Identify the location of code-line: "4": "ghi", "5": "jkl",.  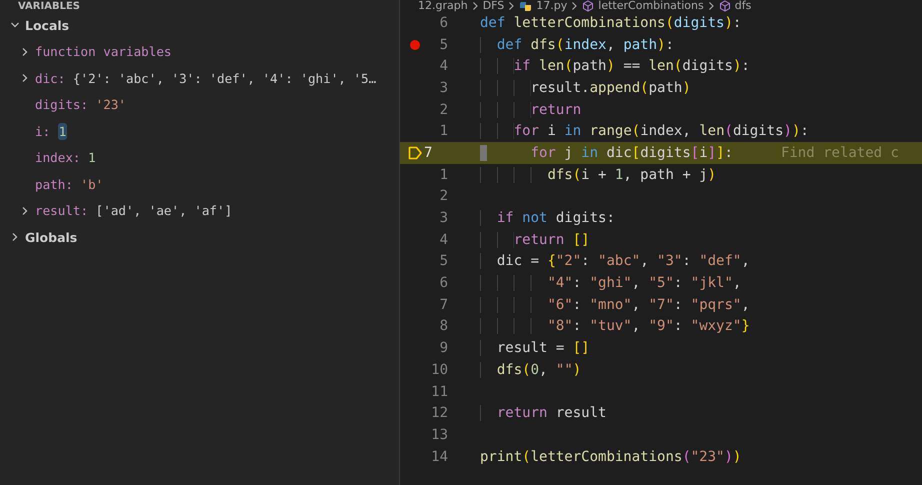
(611, 283).